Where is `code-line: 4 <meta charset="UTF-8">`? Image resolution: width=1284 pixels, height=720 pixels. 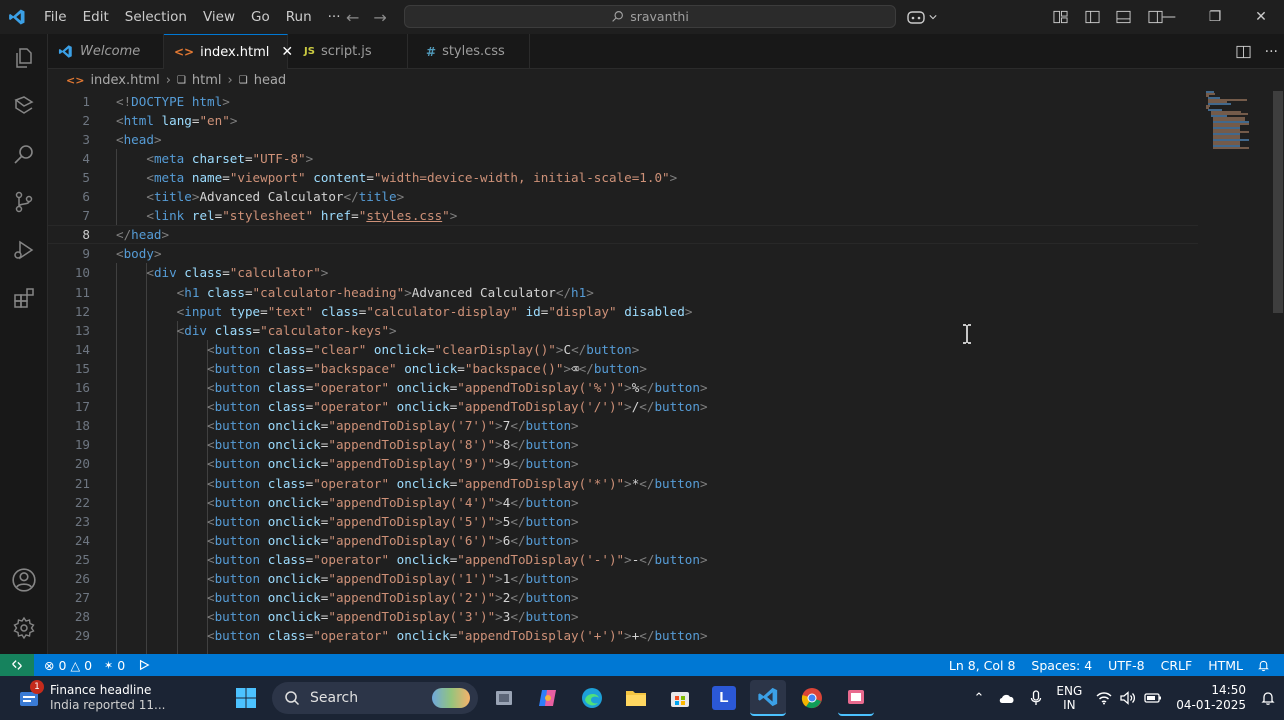
code-line: 4 <meta charset="UTF-8"> is located at coordinates (623, 158).